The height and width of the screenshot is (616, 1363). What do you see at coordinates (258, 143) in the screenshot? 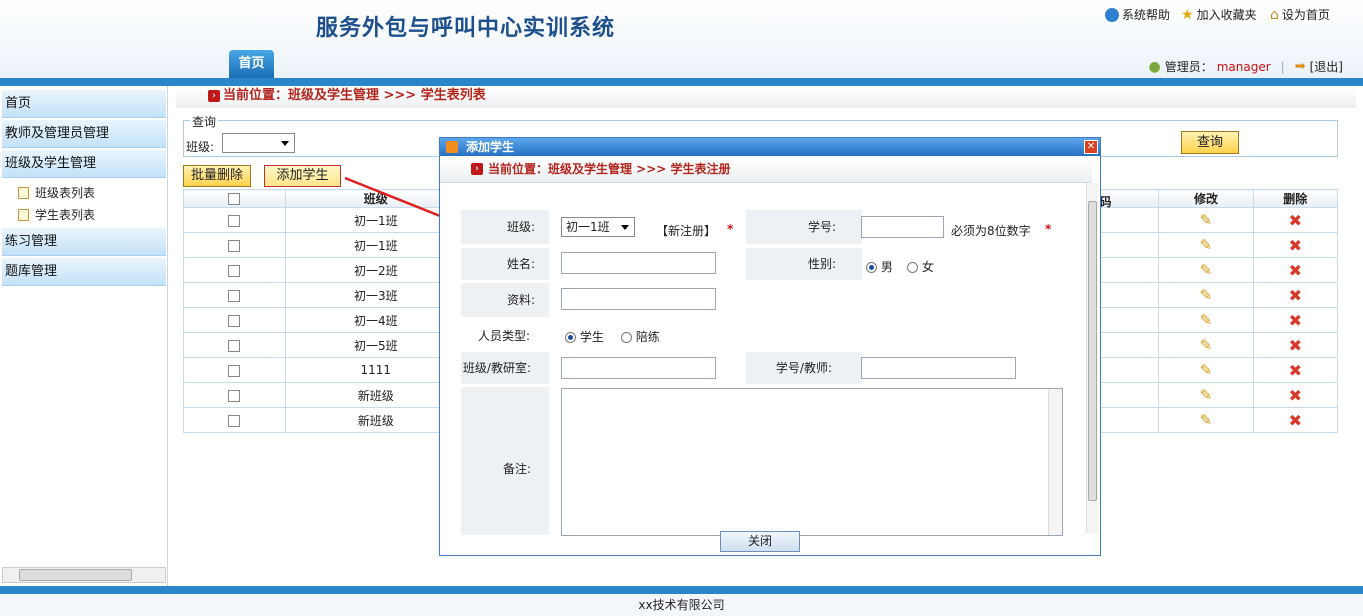
I see `class-filter-select` at bounding box center [258, 143].